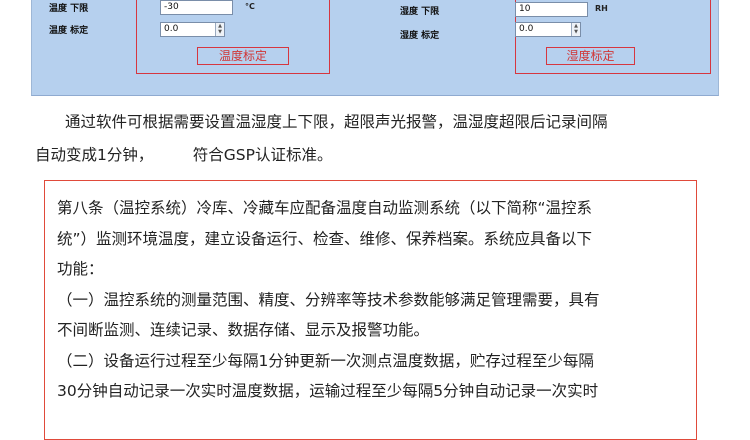 The width and height of the screenshot is (750, 440). Describe the element at coordinates (328, 299) in the screenshot. I see `rule-line: （一）温控系统的测量范围、精度、分辨率等技术参数能够满足管理需要，具有` at that location.